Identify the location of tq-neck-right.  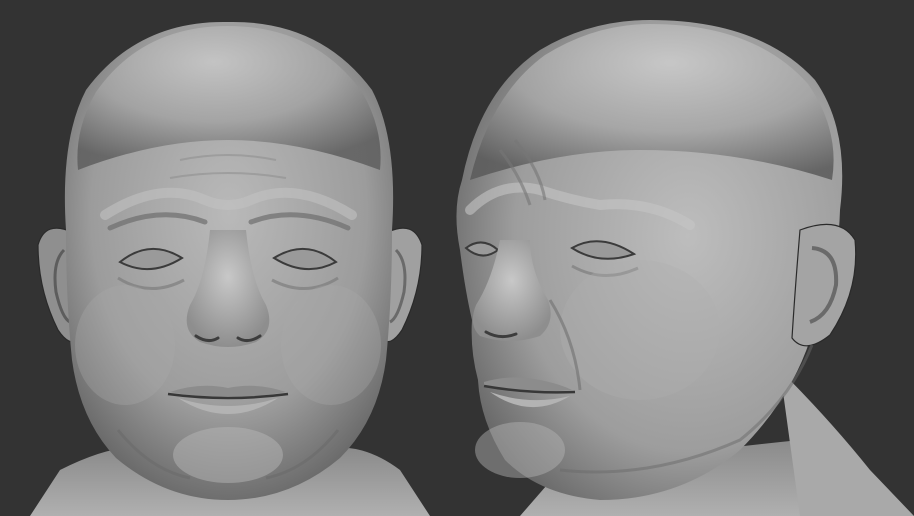
(847, 443).